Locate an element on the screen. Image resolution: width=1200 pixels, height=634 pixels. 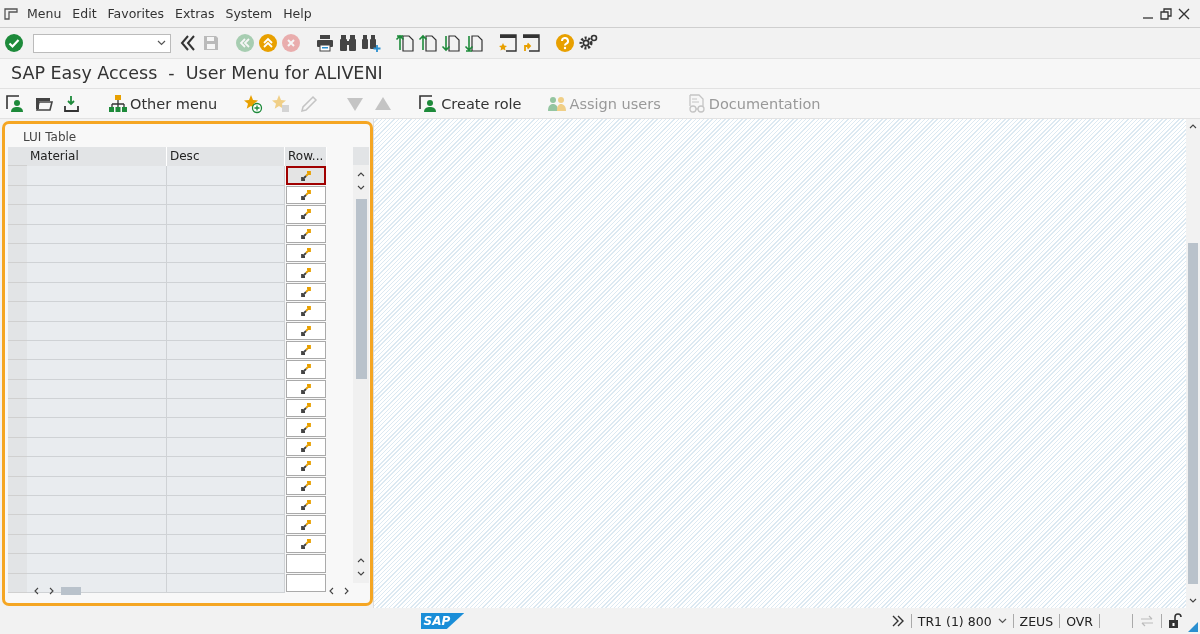
window-star-icon is located at coordinates (508, 43).